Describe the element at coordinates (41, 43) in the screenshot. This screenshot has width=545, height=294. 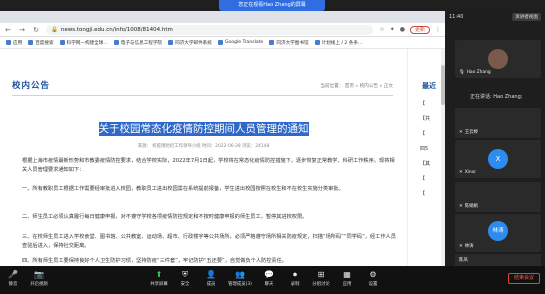
I see `bookmark-item: 百度搜索` at that location.